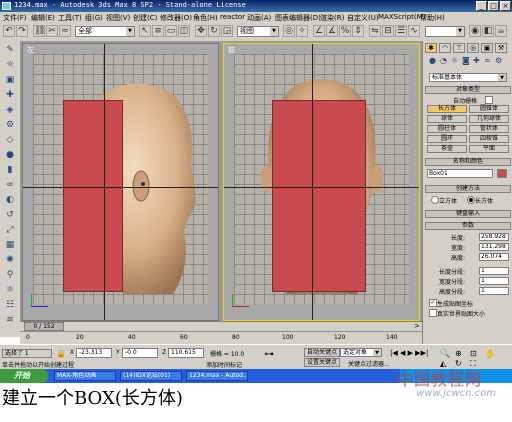  Describe the element at coordinates (501, 48) in the screenshot. I see `utilities-tab-icon: ⚒` at that location.